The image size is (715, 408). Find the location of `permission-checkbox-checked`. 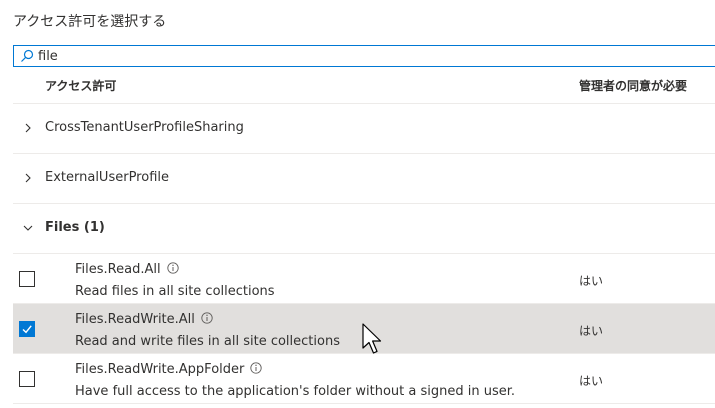

permission-checkbox-checked is located at coordinates (27, 329).